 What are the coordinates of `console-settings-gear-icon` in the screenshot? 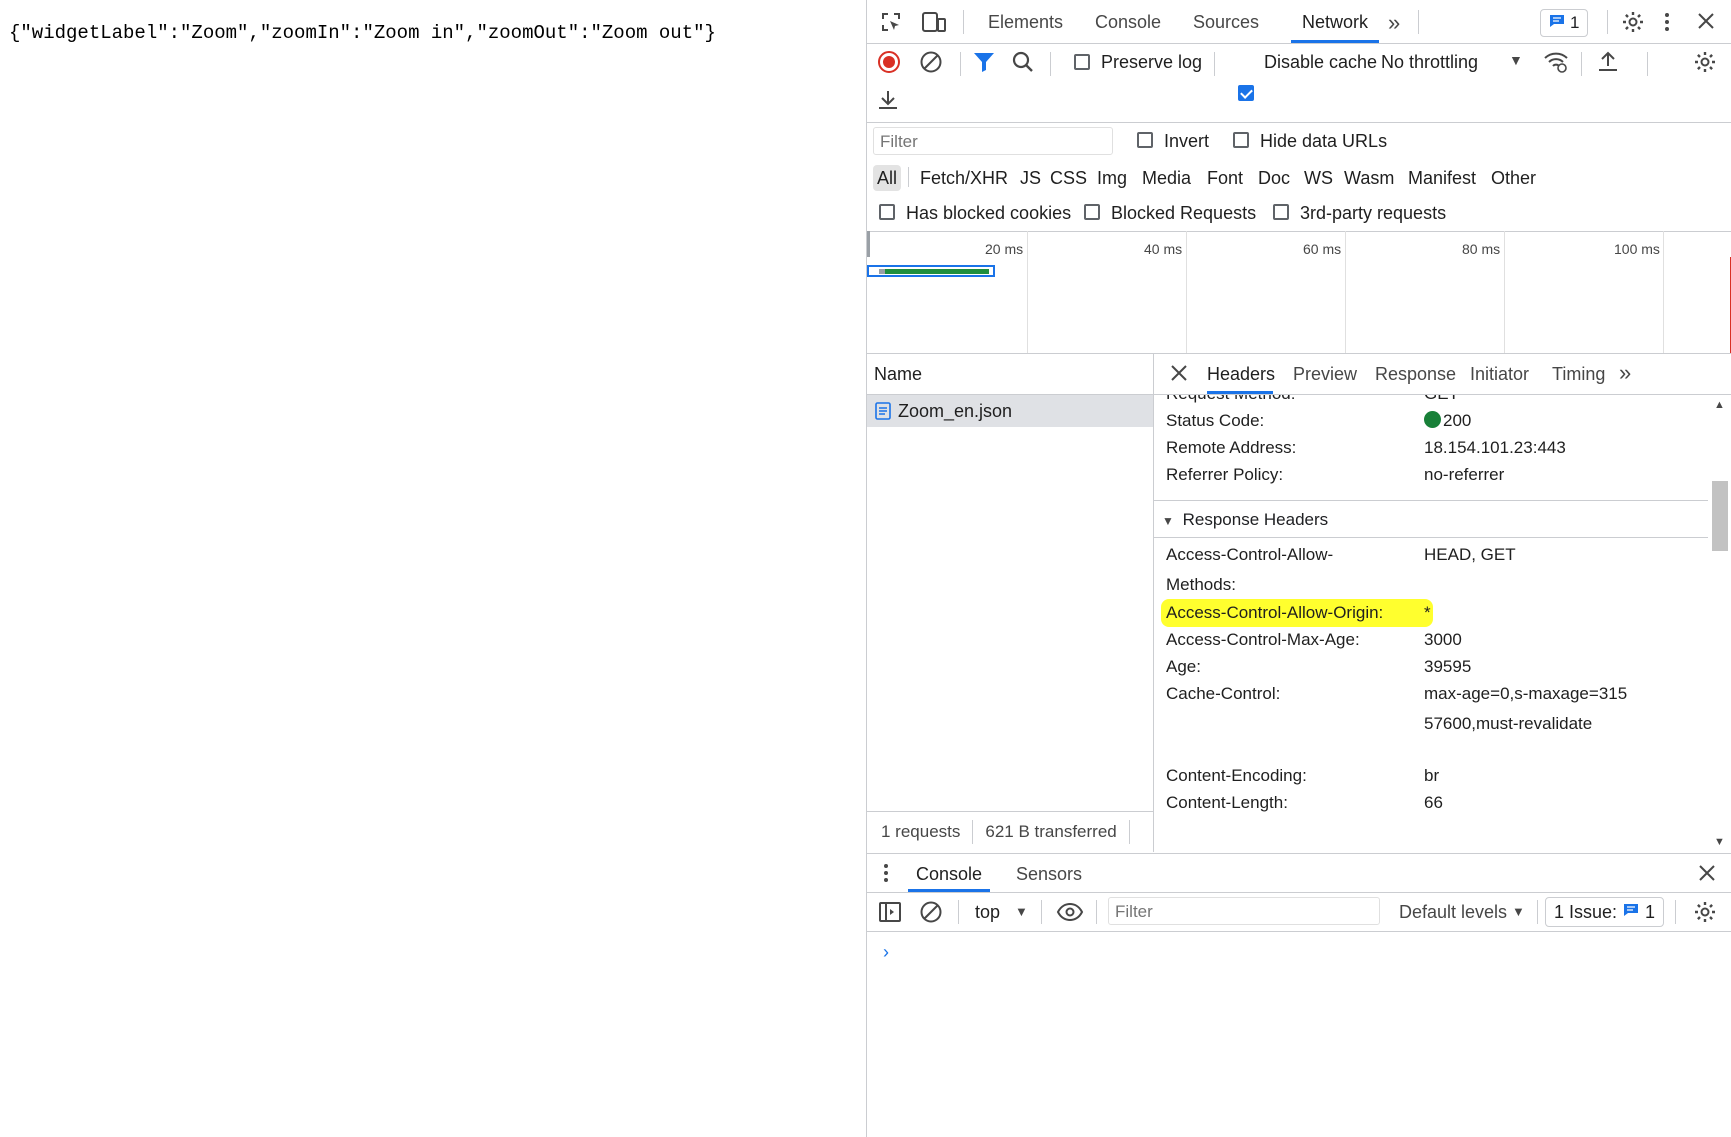 It's located at (1705, 912).